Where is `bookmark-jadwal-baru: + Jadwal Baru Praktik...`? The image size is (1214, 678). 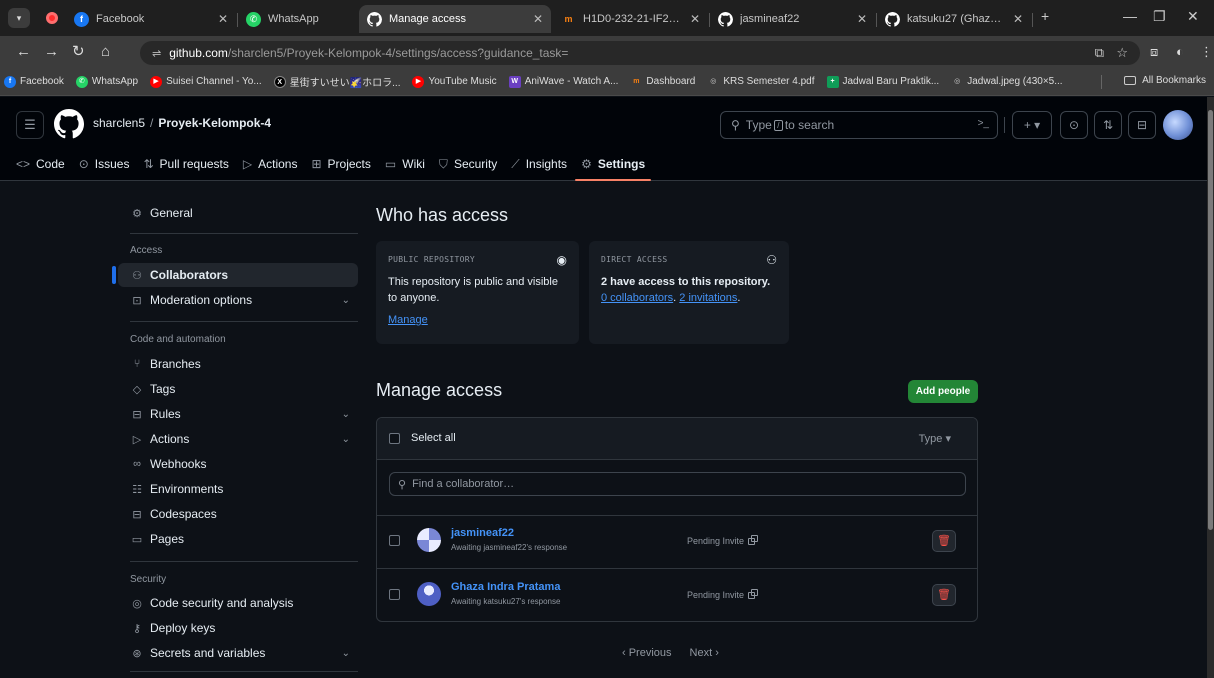
bookmark-jadwal-baru: + Jadwal Baru Praktik... is located at coordinates (882, 81).